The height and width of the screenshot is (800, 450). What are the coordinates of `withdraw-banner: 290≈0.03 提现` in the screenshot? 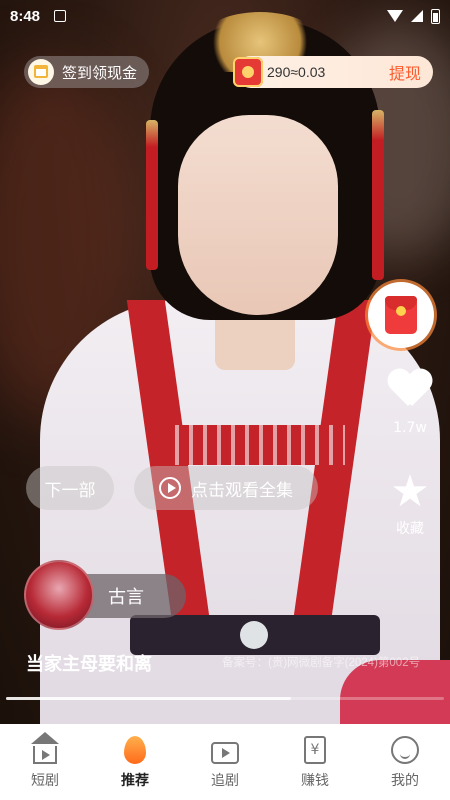 It's located at (333, 72).